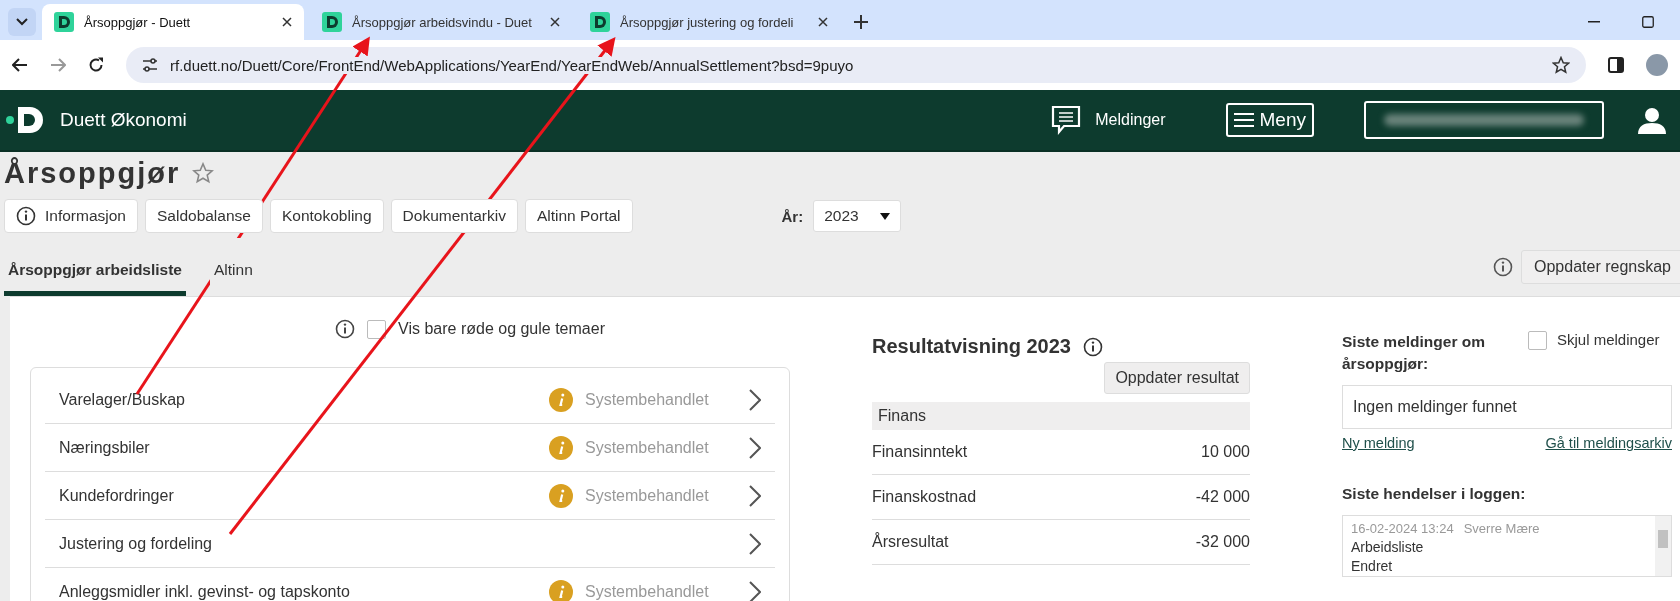  What do you see at coordinates (1663, 546) in the screenshot?
I see `scrollbar` at bounding box center [1663, 546].